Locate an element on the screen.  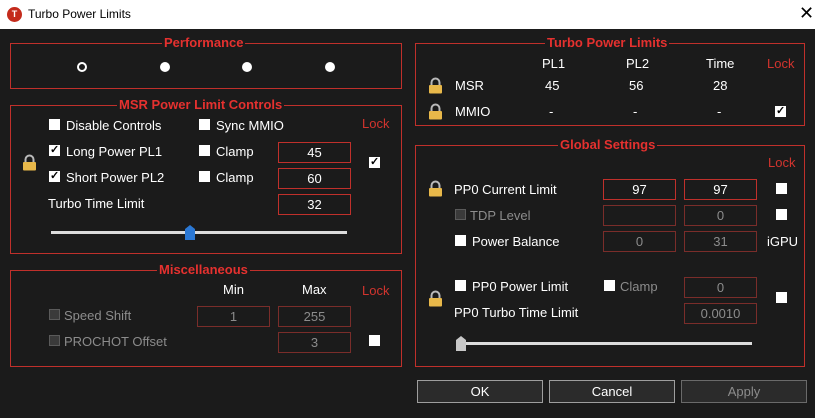
pp0-turbo-slider-track is located at coordinates (604, 343).